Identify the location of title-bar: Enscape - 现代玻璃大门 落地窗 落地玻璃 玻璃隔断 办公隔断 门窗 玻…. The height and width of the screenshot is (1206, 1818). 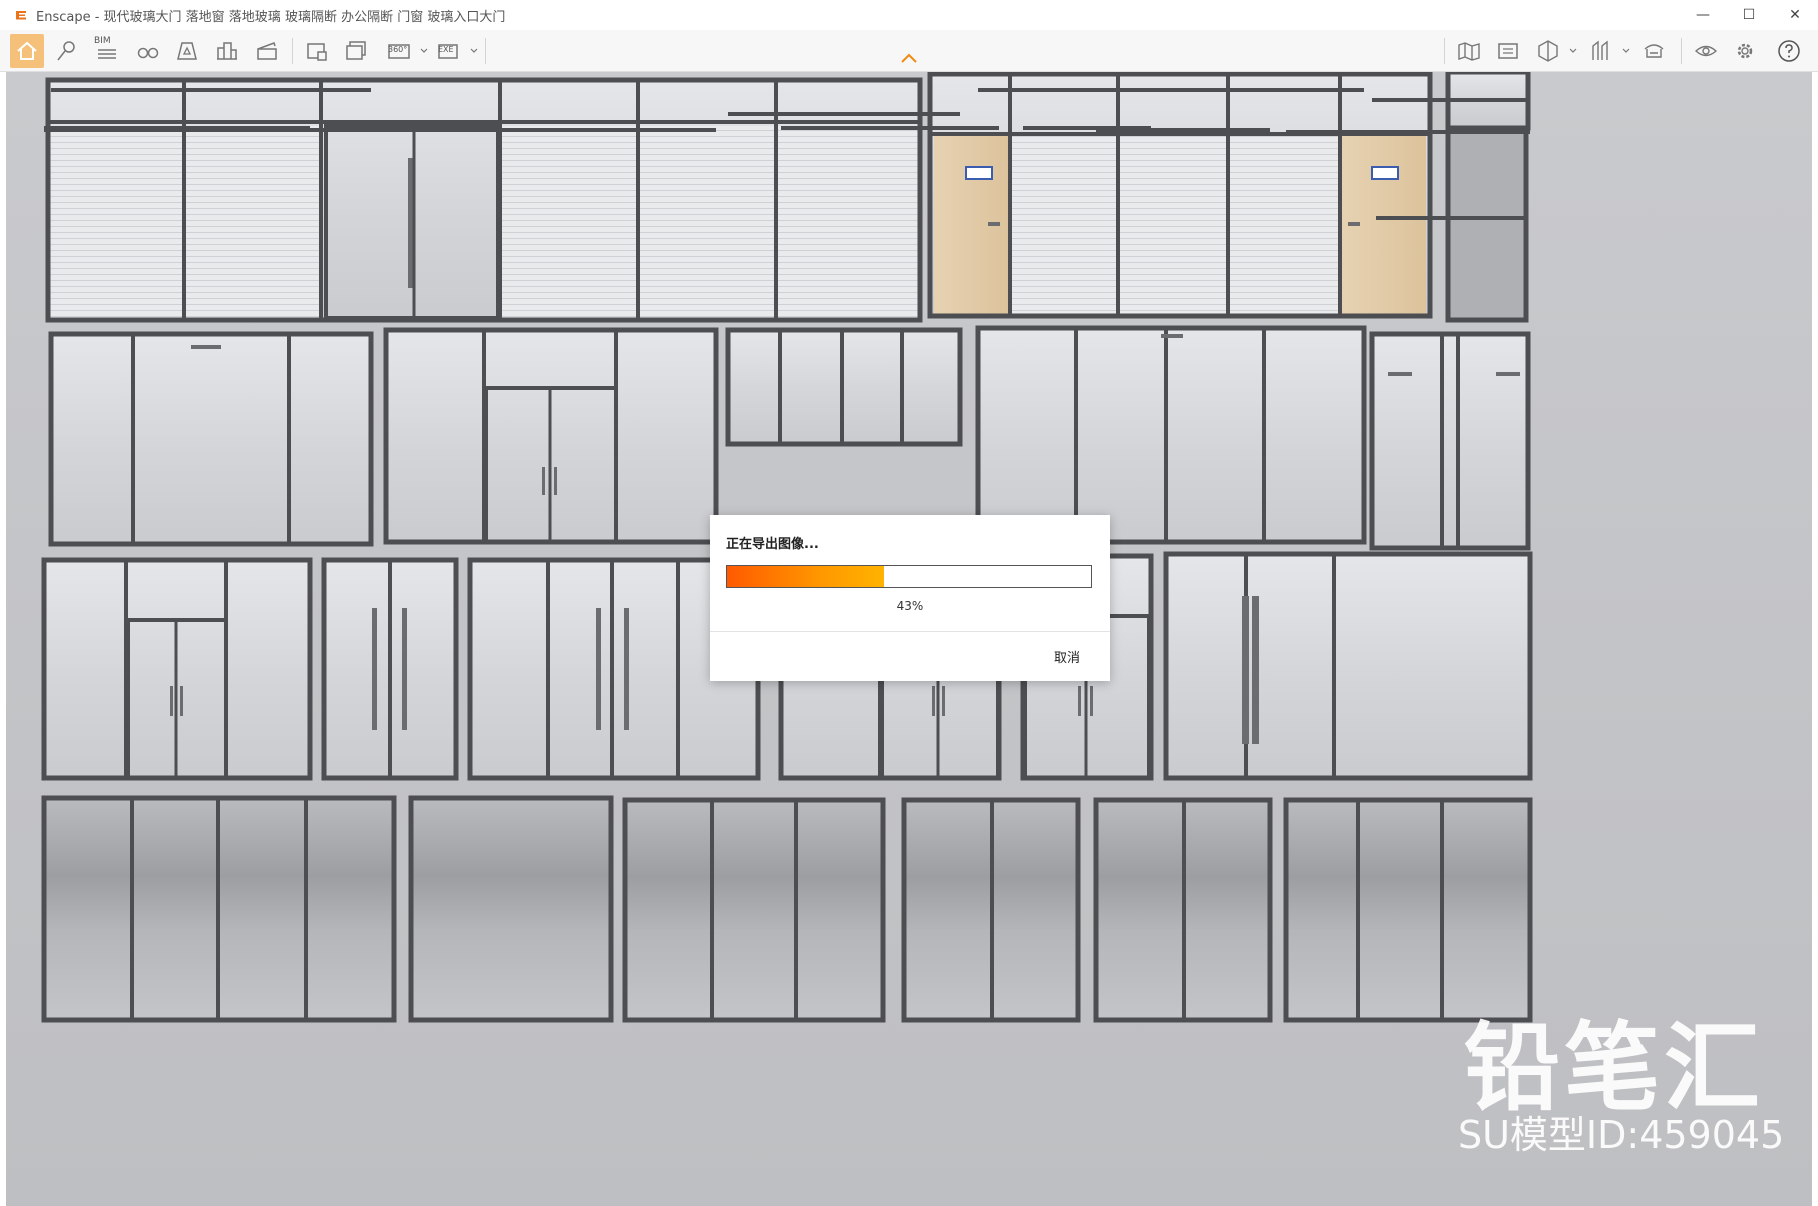
(909, 15).